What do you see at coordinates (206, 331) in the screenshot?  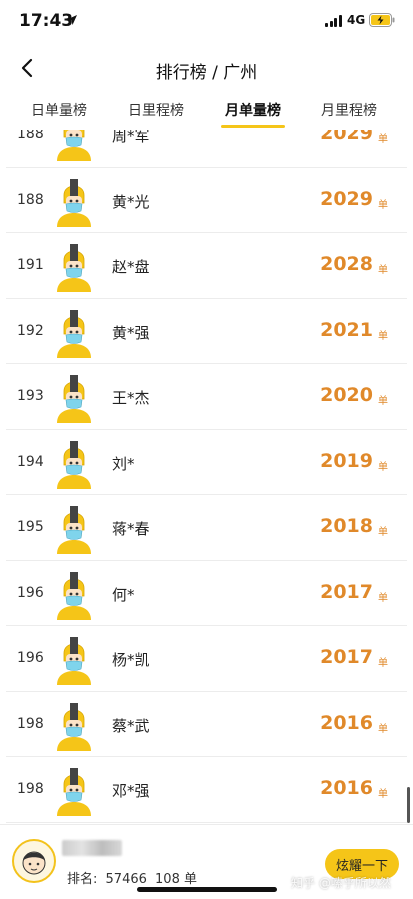 I see `ranking-row: 192 黄*强 2021 单` at bounding box center [206, 331].